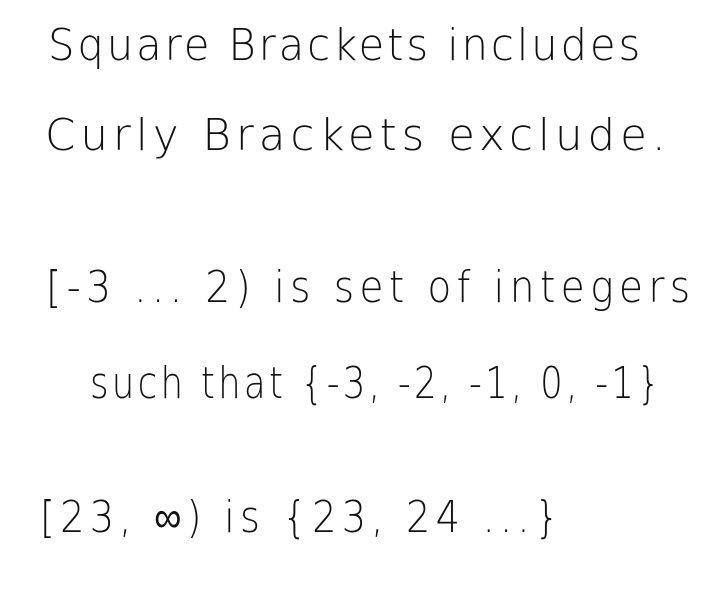  Describe the element at coordinates (358, 135) in the screenshot. I see `note-line-curly-brackets: Curly Brackets exclude.` at that location.